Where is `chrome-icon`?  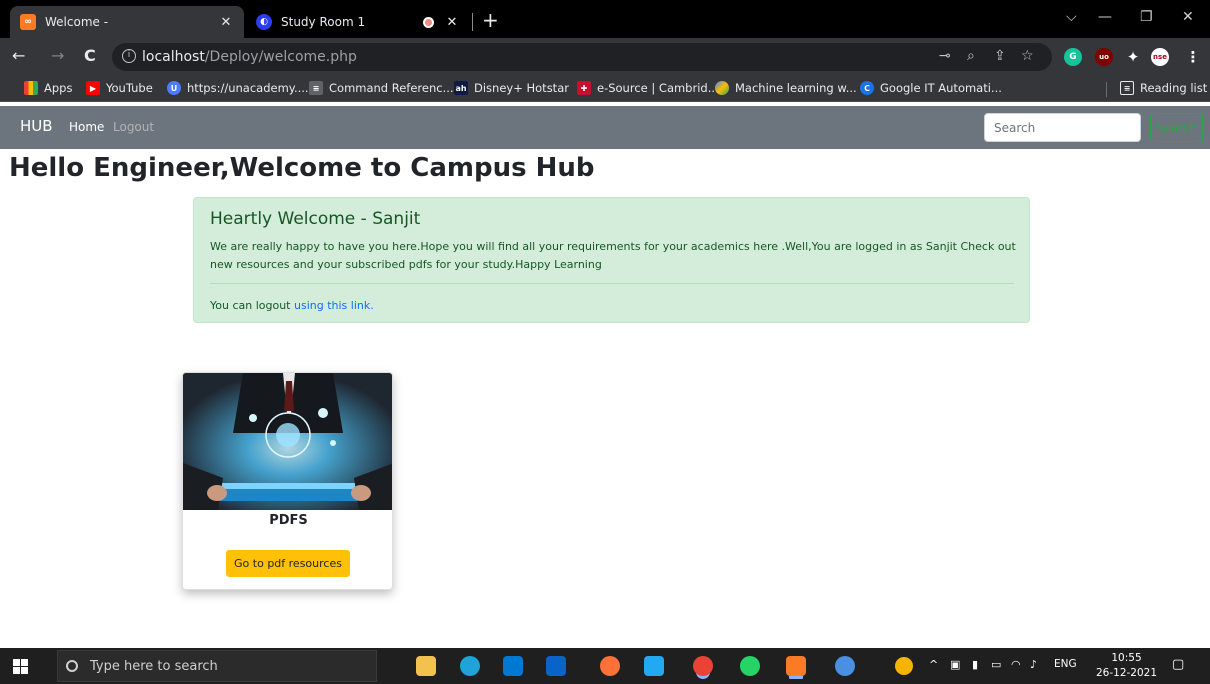 chrome-icon is located at coordinates (703, 666).